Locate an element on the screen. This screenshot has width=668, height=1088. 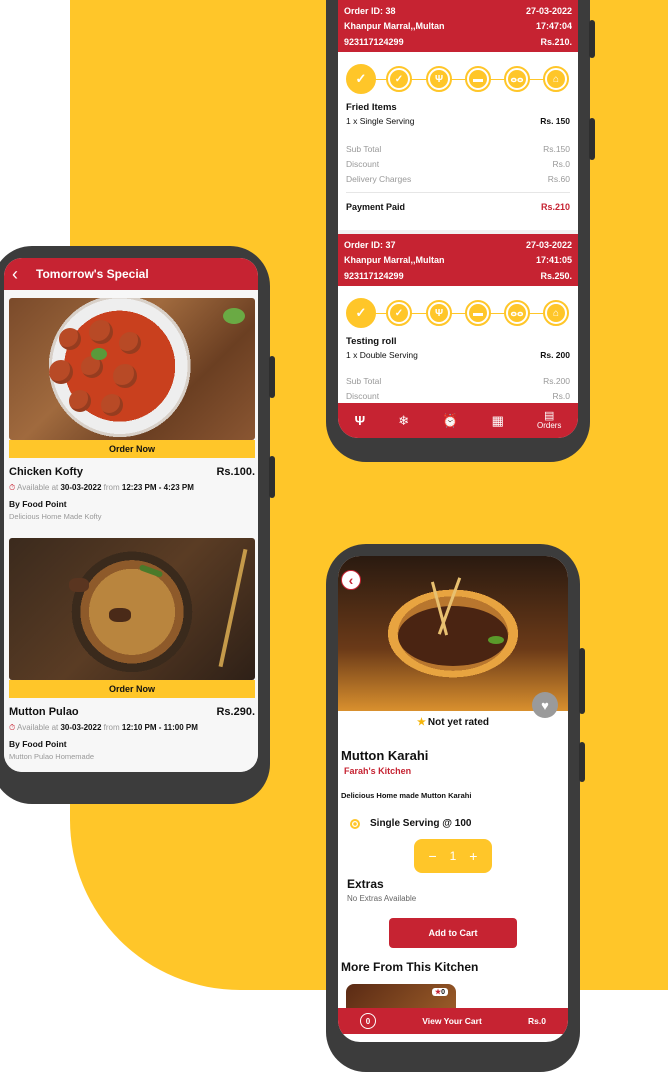
avail-time: 12:10 PM - 11:00 PM is located at coordinates (159, 727).